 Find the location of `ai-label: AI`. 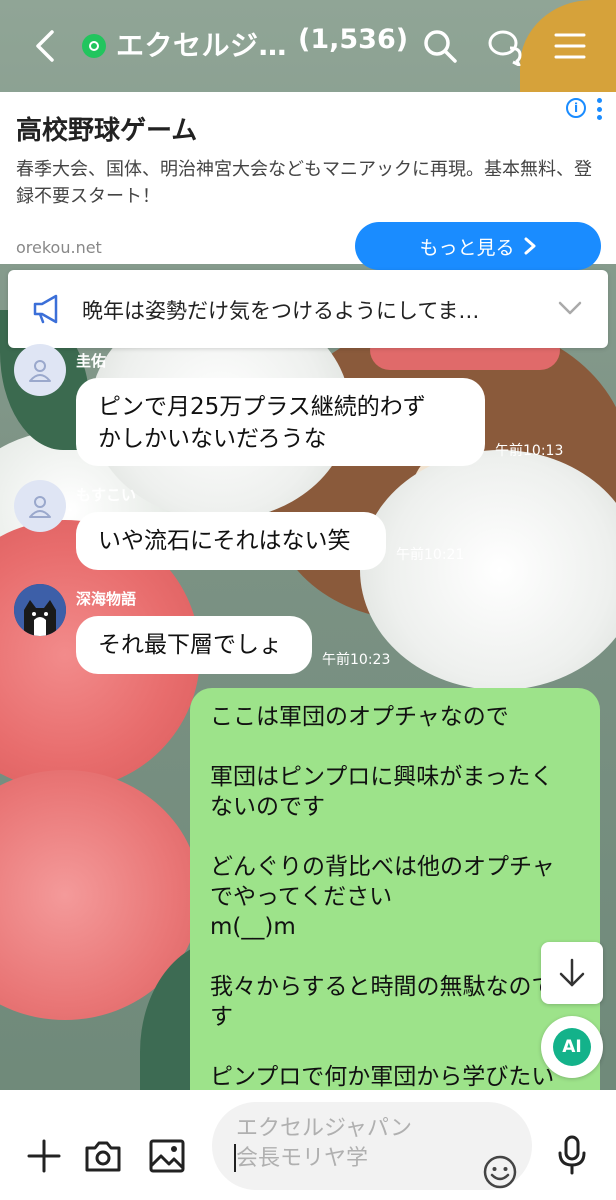

ai-label: AI is located at coordinates (572, 1047).